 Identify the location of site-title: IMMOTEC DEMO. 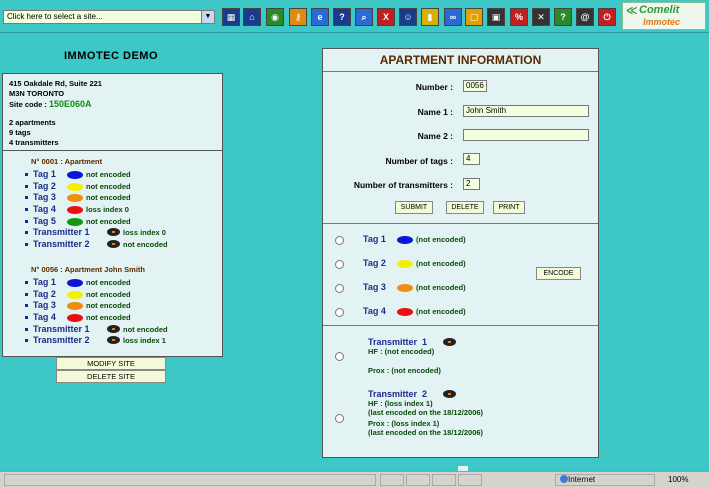
(111, 56).